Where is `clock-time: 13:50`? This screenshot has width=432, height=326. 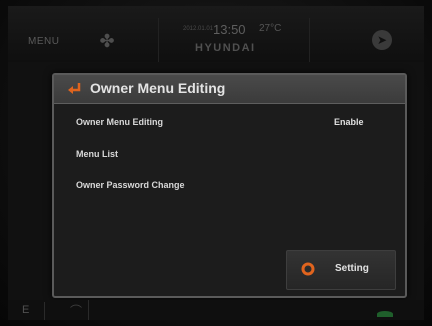
clock-time: 13:50 is located at coordinates (229, 29).